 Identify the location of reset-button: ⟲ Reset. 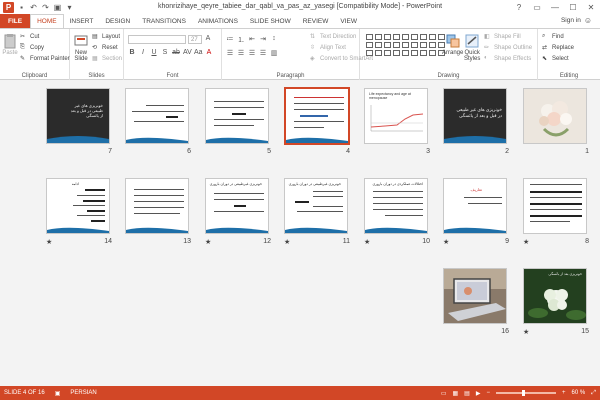
(105, 48).